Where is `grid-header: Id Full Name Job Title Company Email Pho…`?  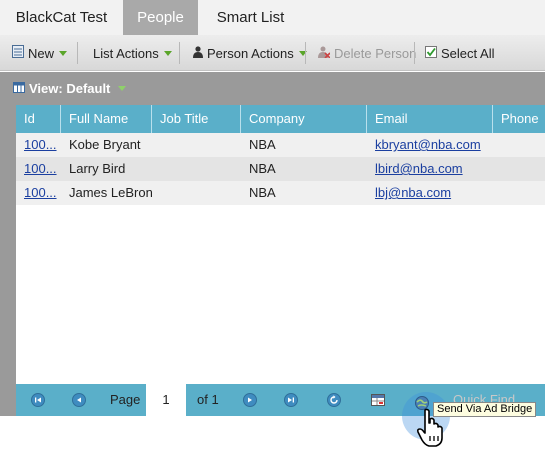 grid-header: Id Full Name Job Title Company Email Pho… is located at coordinates (280, 119).